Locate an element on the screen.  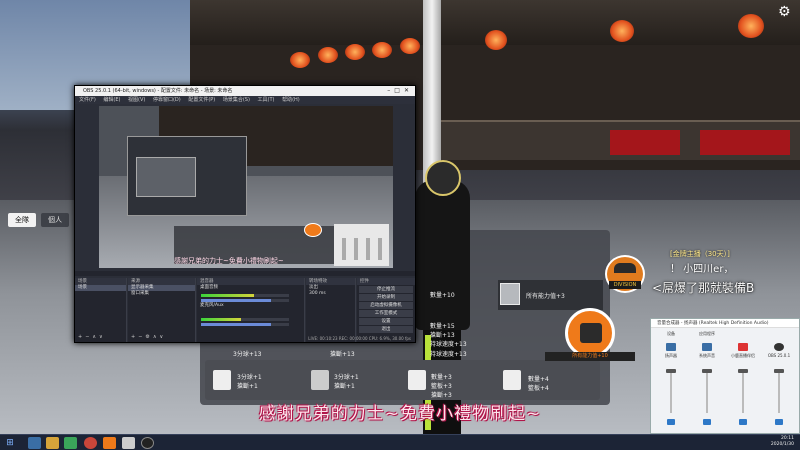
mixer-header: 混音器 is located at coordinates (250, 281).